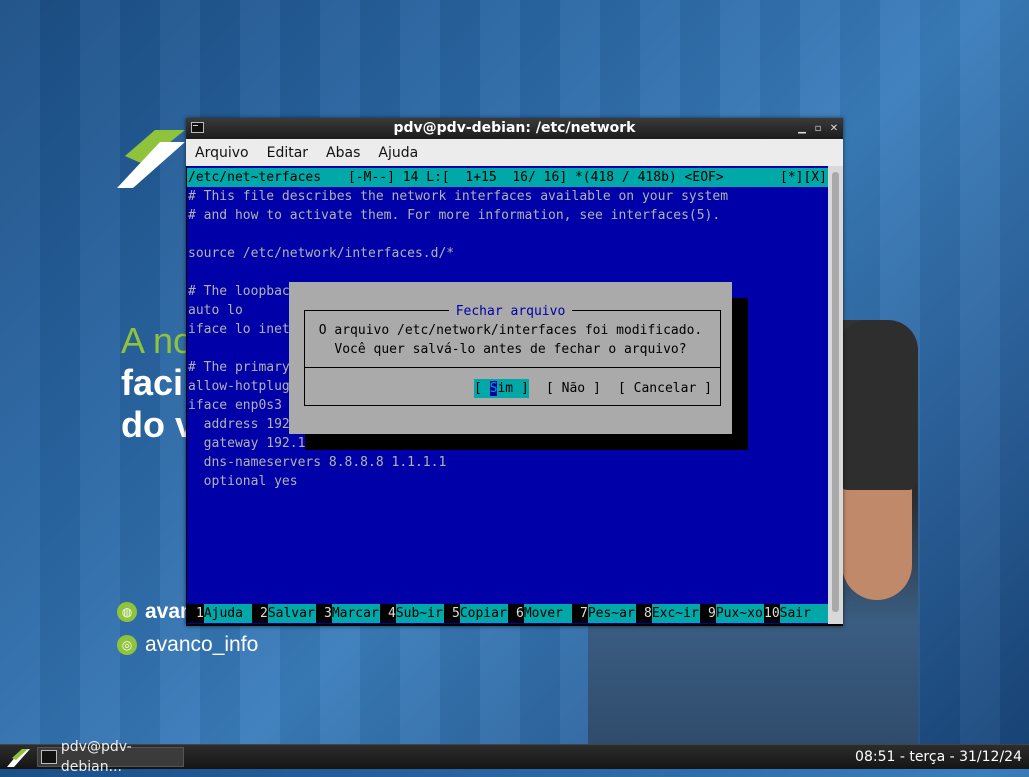 The width and height of the screenshot is (1029, 777). What do you see at coordinates (544, 613) in the screenshot?
I see `fkey-move: 6Mover` at bounding box center [544, 613].